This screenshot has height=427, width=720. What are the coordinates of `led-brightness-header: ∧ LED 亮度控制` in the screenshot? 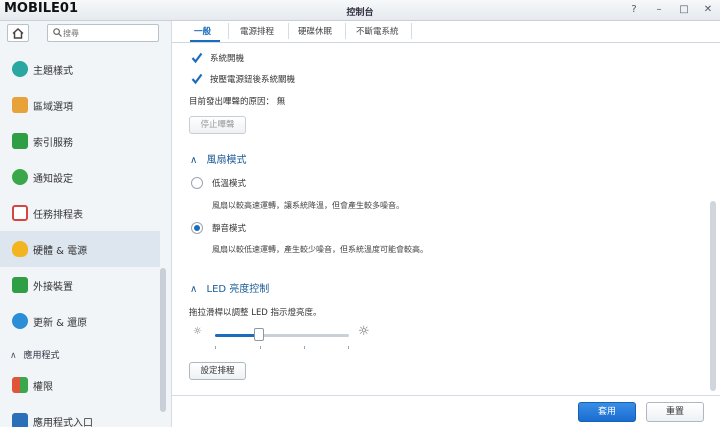 It's located at (229, 287).